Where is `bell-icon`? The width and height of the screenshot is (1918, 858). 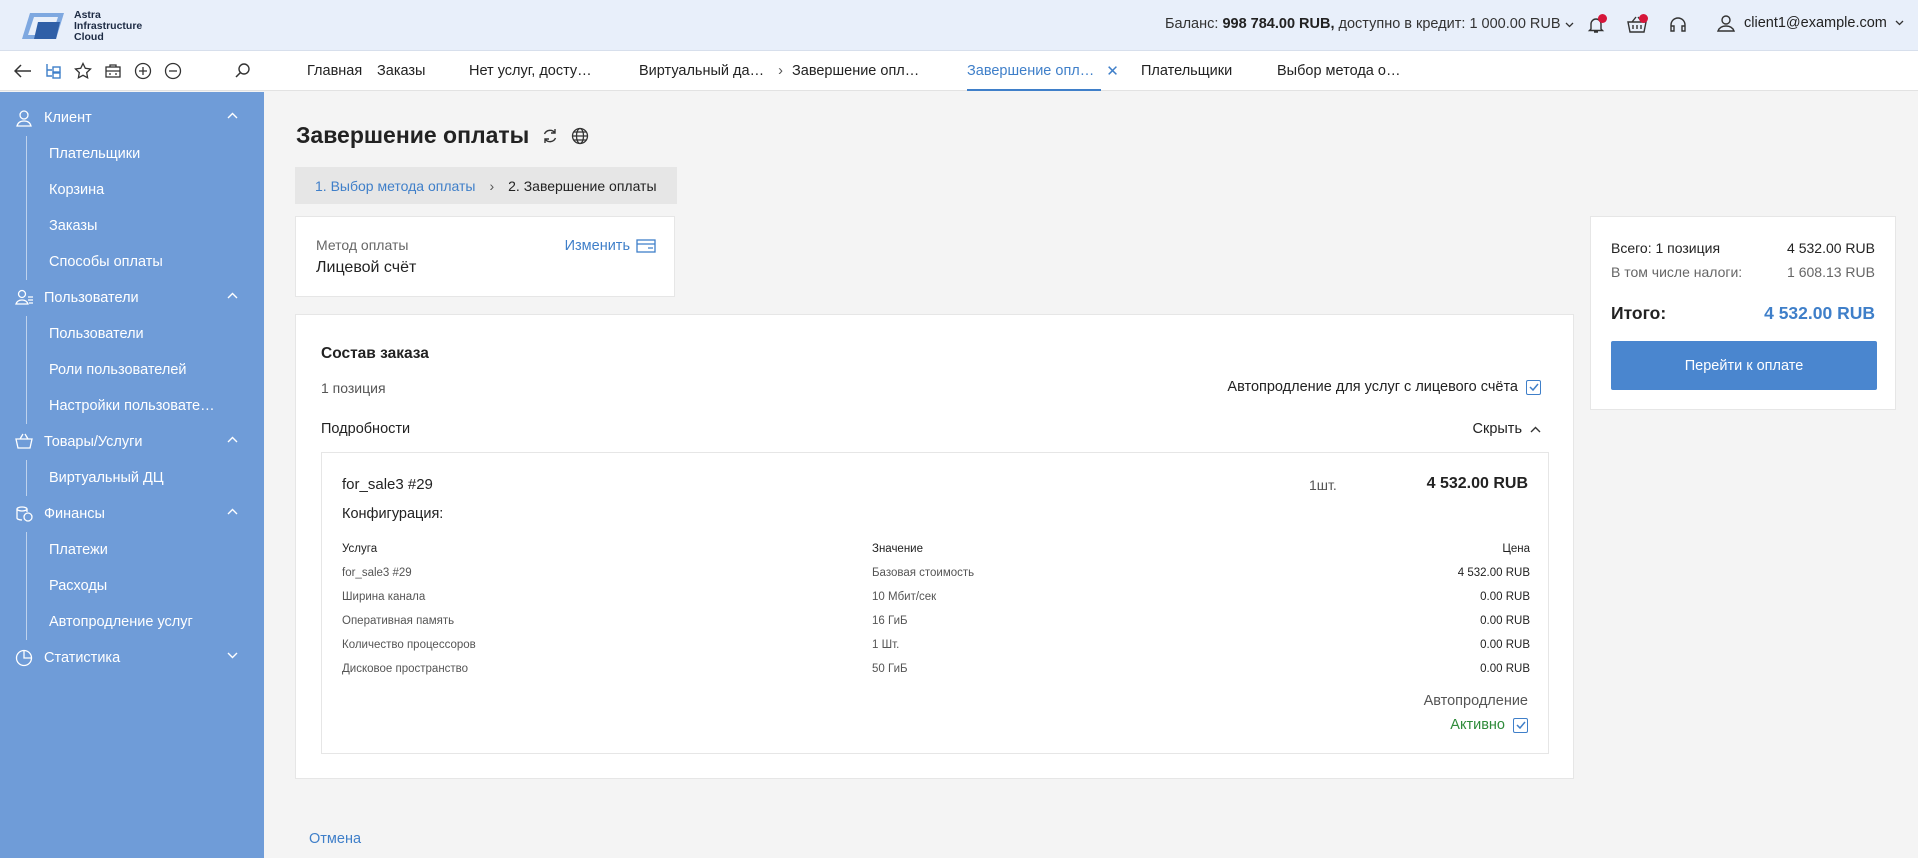 bell-icon is located at coordinates (1596, 25).